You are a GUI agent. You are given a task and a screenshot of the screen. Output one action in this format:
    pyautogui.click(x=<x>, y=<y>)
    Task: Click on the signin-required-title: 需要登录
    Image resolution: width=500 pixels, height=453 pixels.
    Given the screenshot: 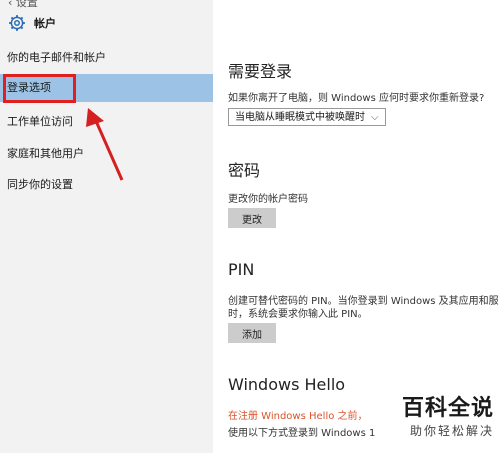 What is the action you would take?
    pyautogui.click(x=260, y=71)
    